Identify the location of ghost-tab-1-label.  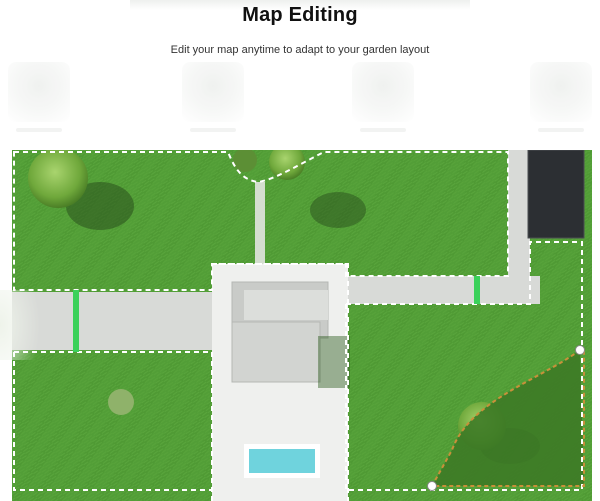
(39, 130).